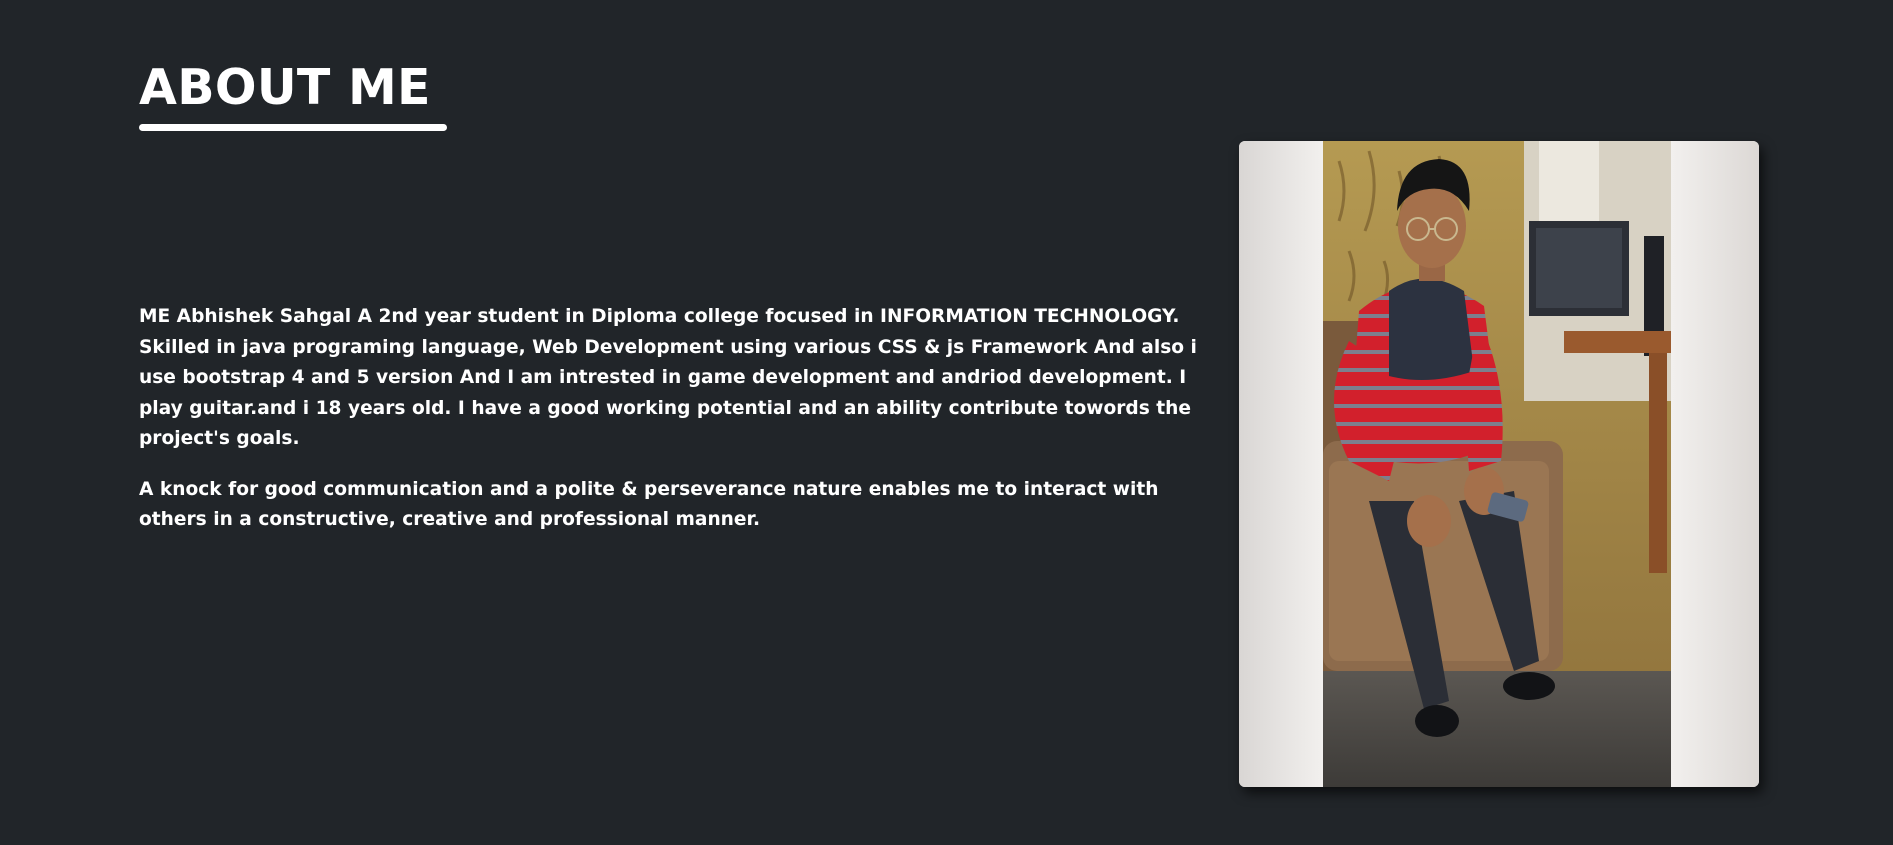 The height and width of the screenshot is (845, 1893). I want to click on section-heading: ABOUT ME, so click(285, 87).